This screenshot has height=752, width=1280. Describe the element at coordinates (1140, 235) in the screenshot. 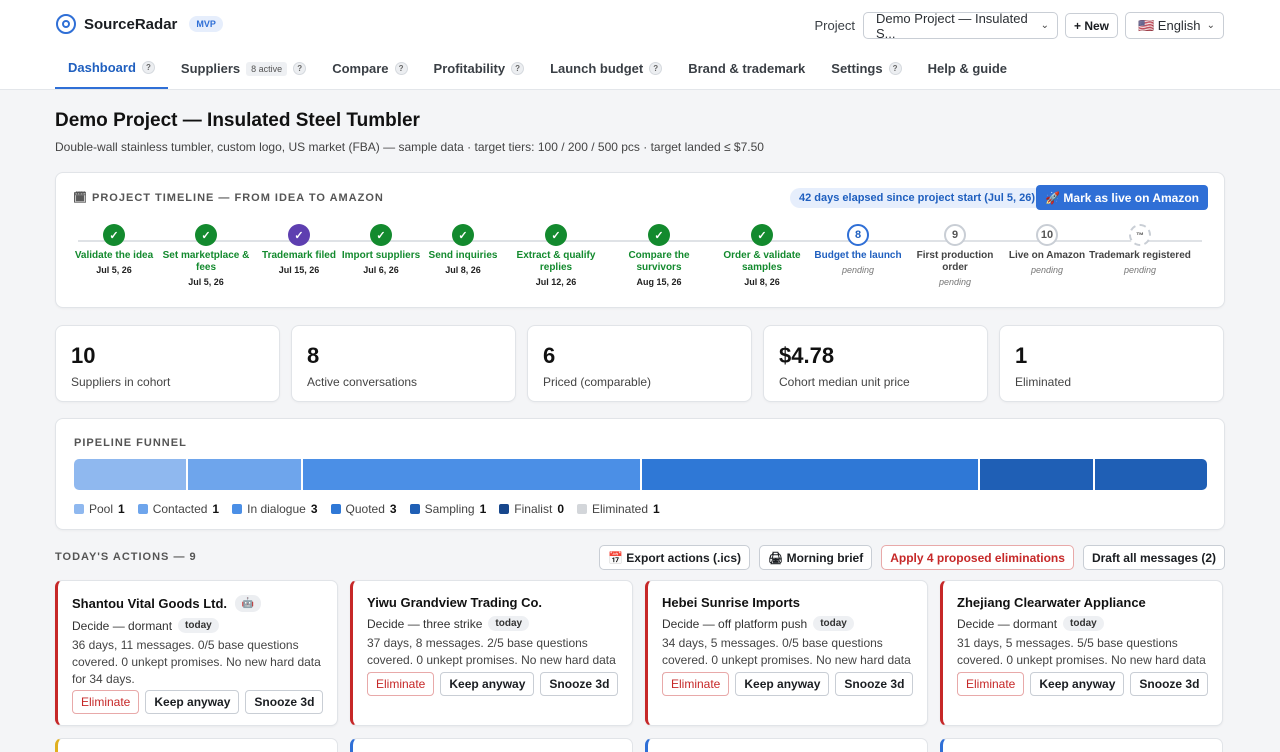

I see `trademark-icon: ™` at that location.